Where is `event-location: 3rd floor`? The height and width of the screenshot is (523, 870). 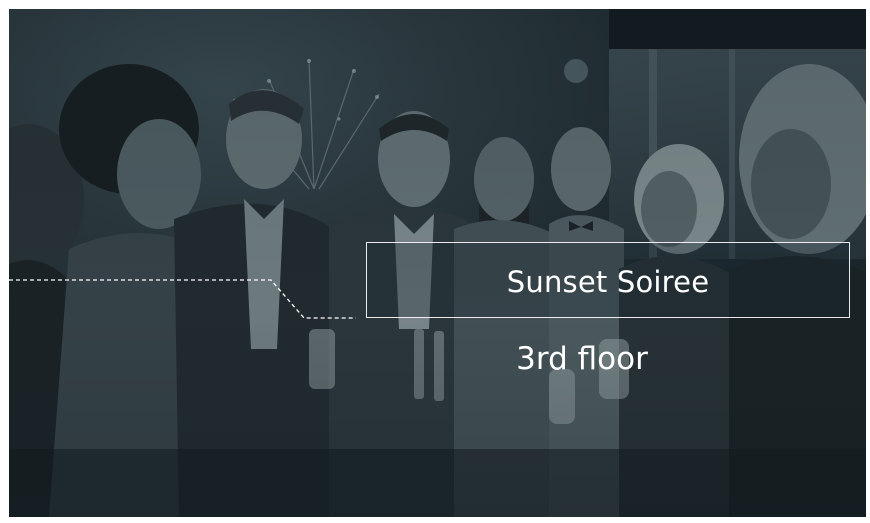 event-location: 3rd floor is located at coordinates (582, 359).